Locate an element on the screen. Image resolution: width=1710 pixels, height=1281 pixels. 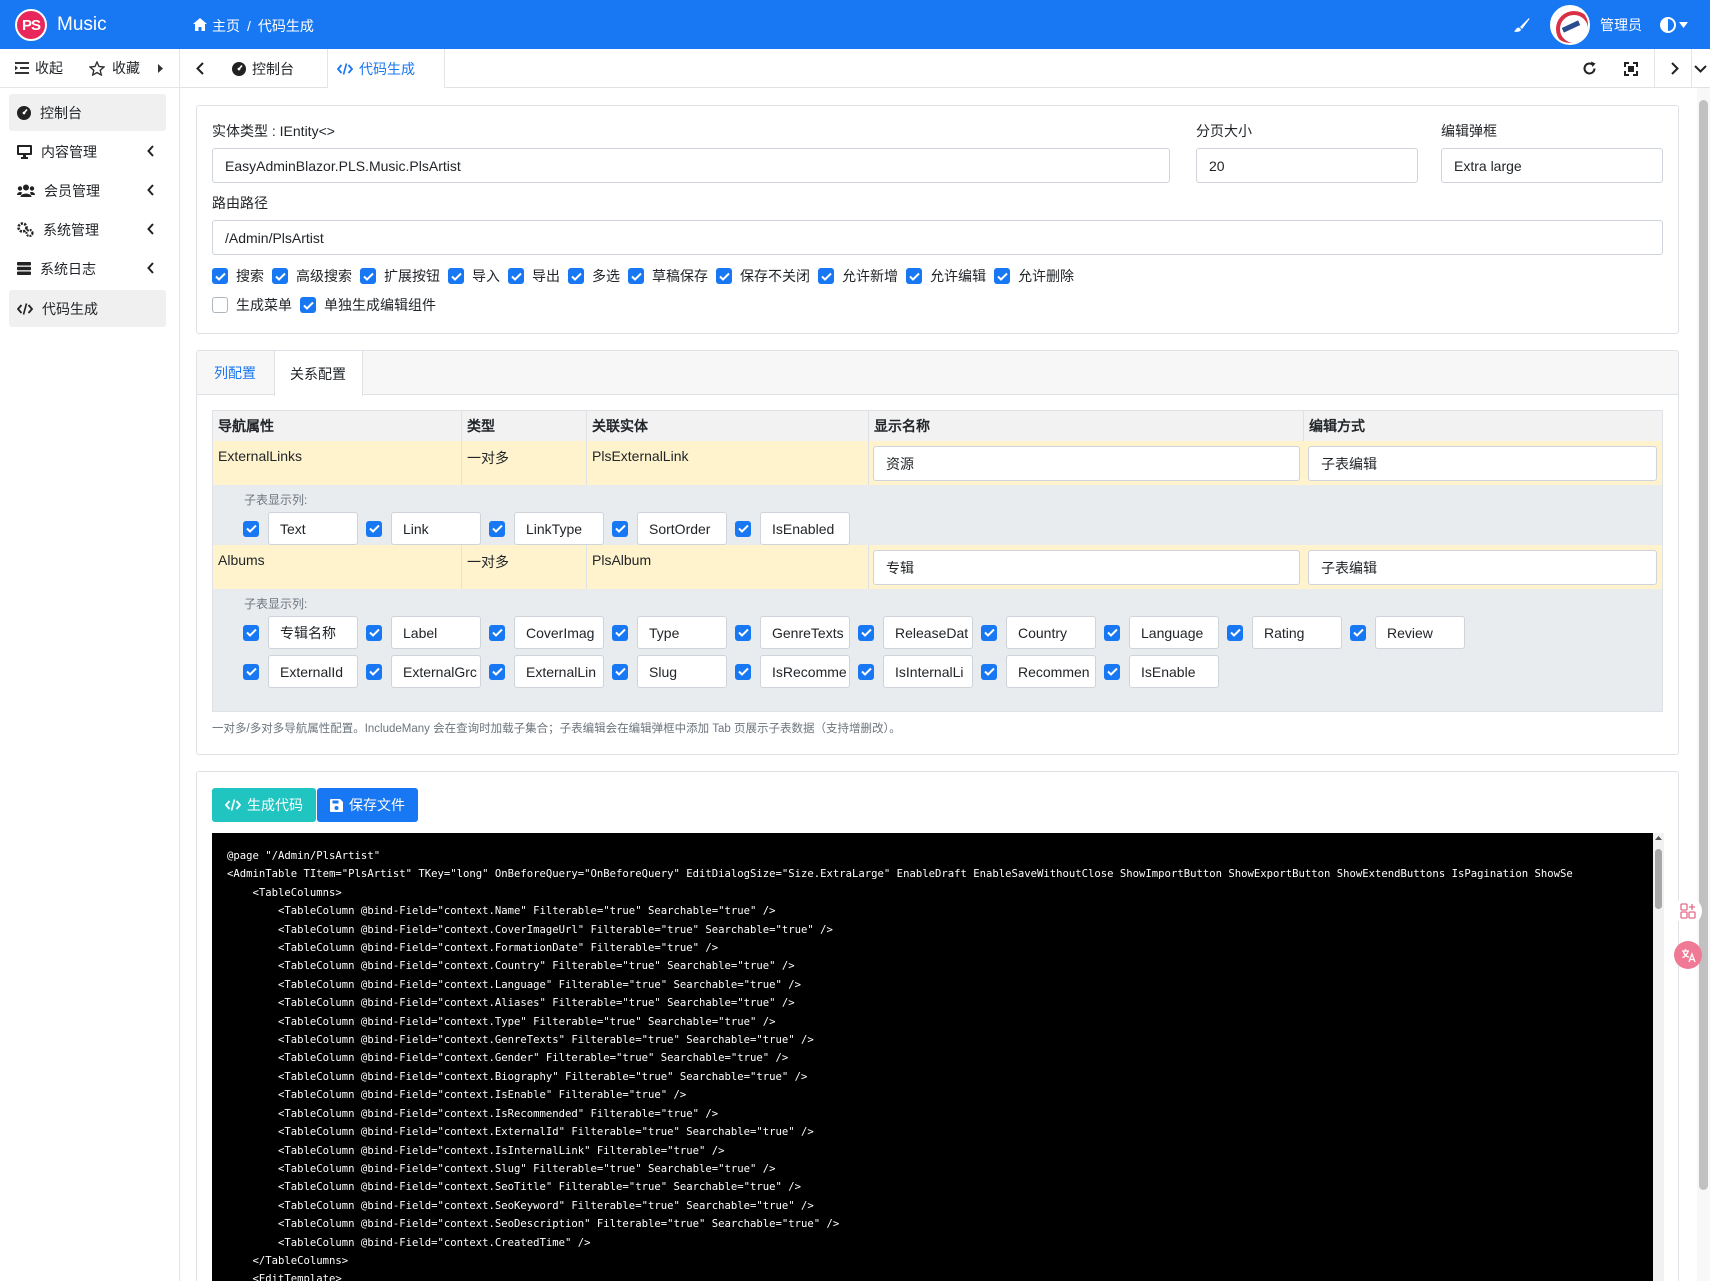
sidebar-item-content: 内容管理 is located at coordinates (87, 151).